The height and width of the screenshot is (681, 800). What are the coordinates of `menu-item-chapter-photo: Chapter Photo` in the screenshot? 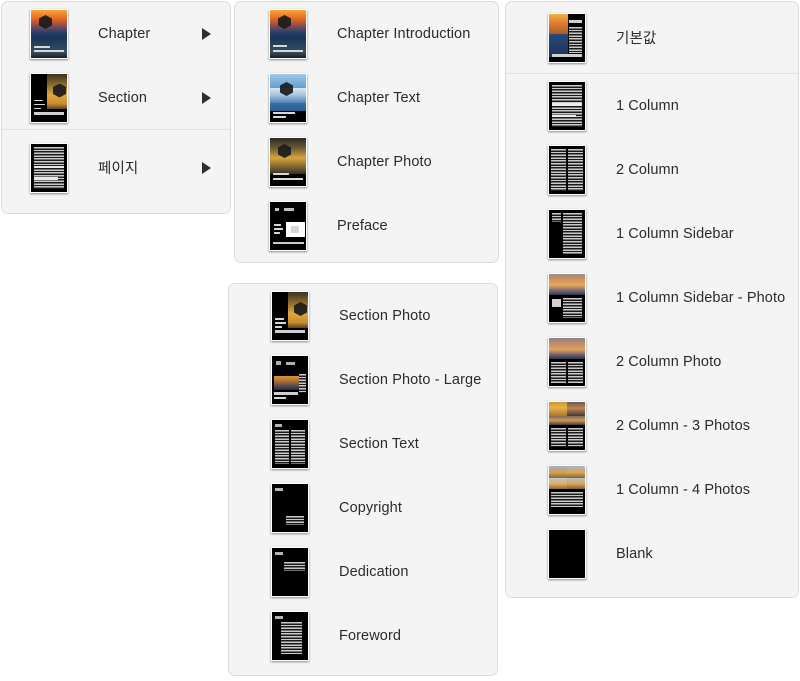 It's located at (366, 162).